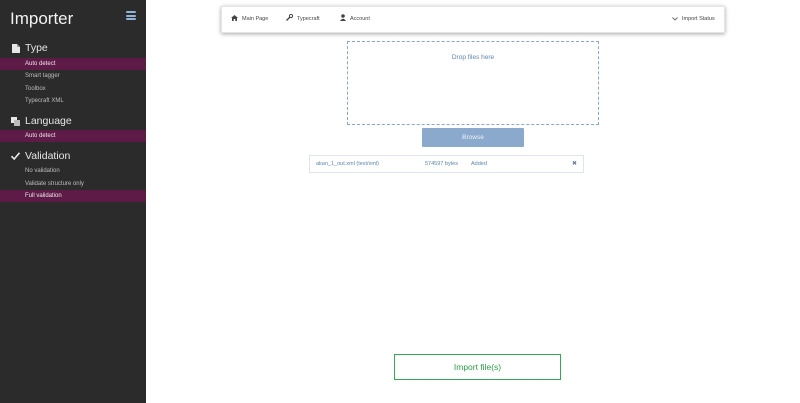 Image resolution: width=800 pixels, height=403 pixels. Describe the element at coordinates (479, 164) in the screenshot. I see `file-status: Added` at that location.